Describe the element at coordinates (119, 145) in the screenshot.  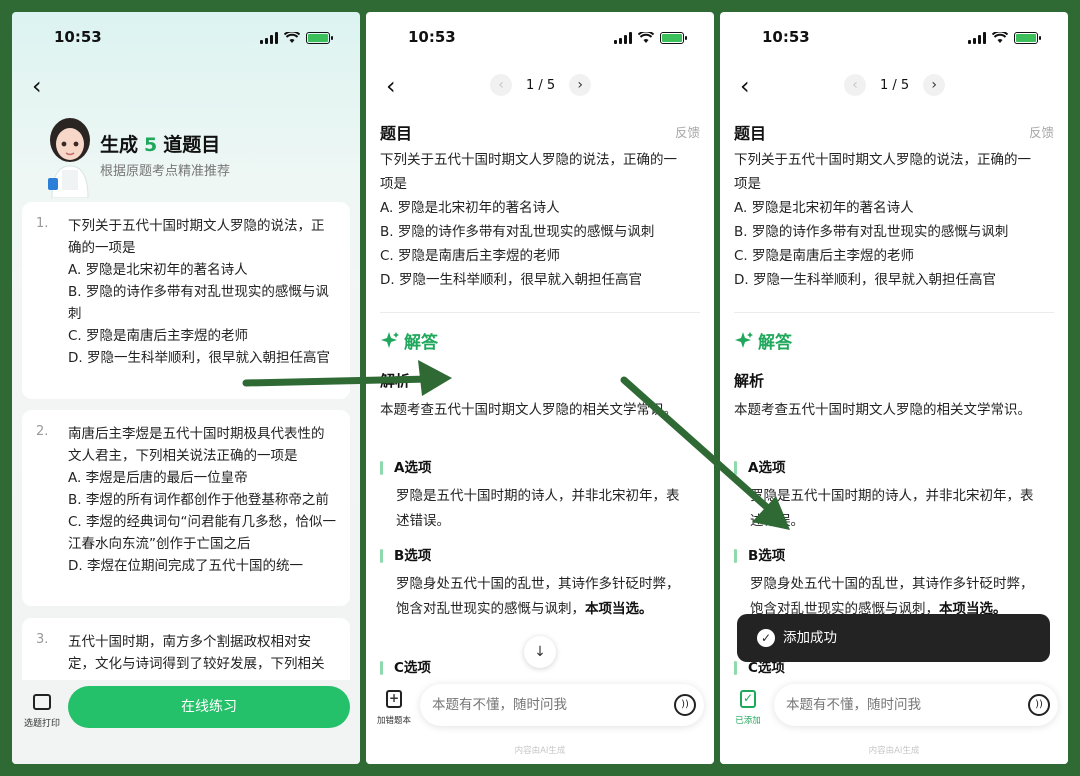
I see `title-prefix: 生成` at that location.